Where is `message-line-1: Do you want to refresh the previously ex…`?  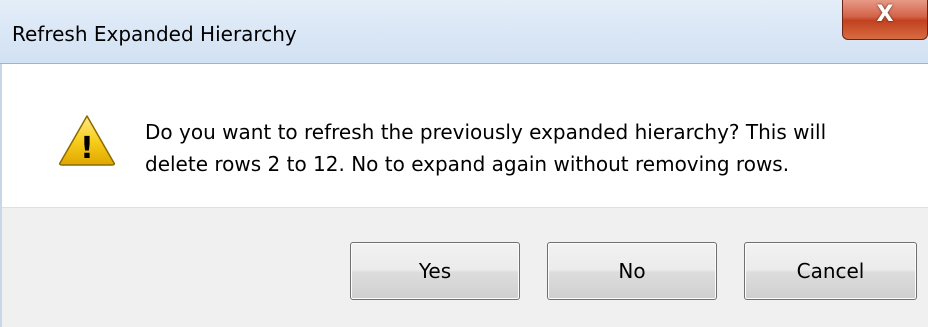 message-line-1: Do you want to refresh the previously ex… is located at coordinates (486, 132).